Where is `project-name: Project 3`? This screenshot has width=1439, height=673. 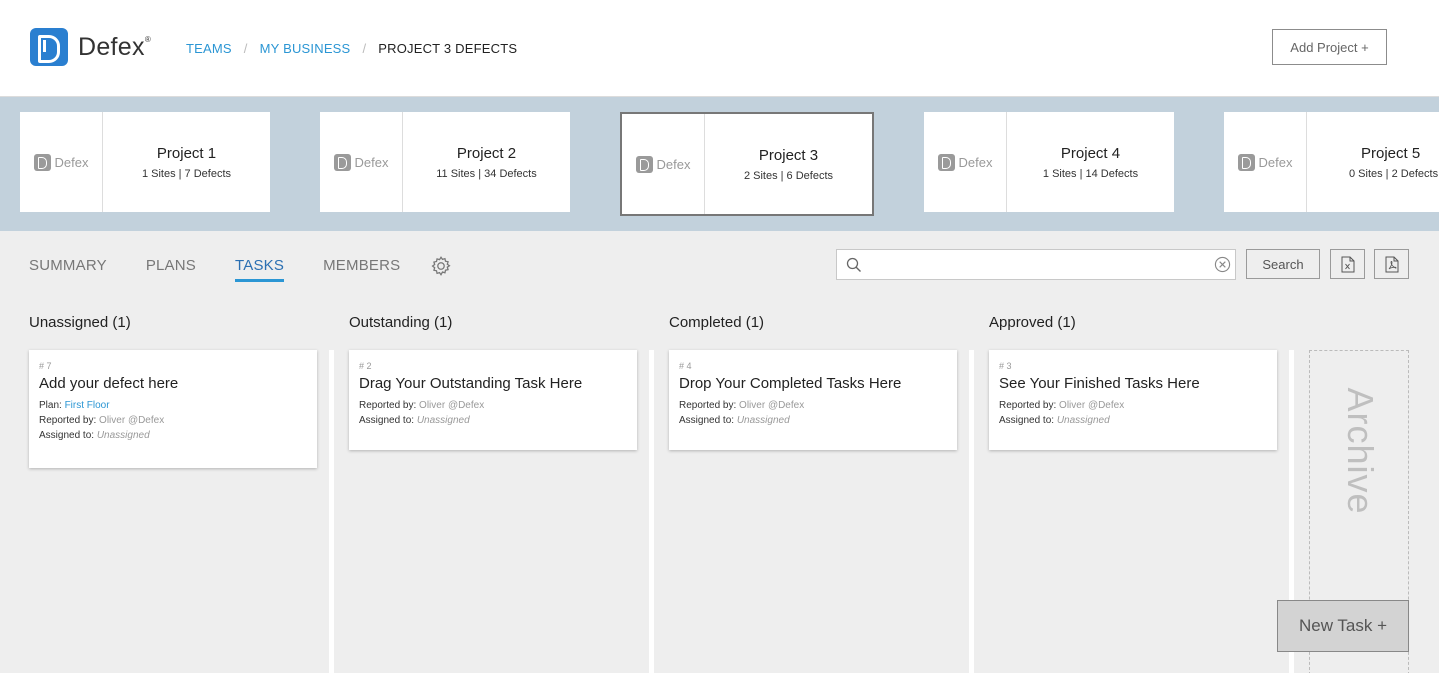 project-name: Project 3 is located at coordinates (788, 155).